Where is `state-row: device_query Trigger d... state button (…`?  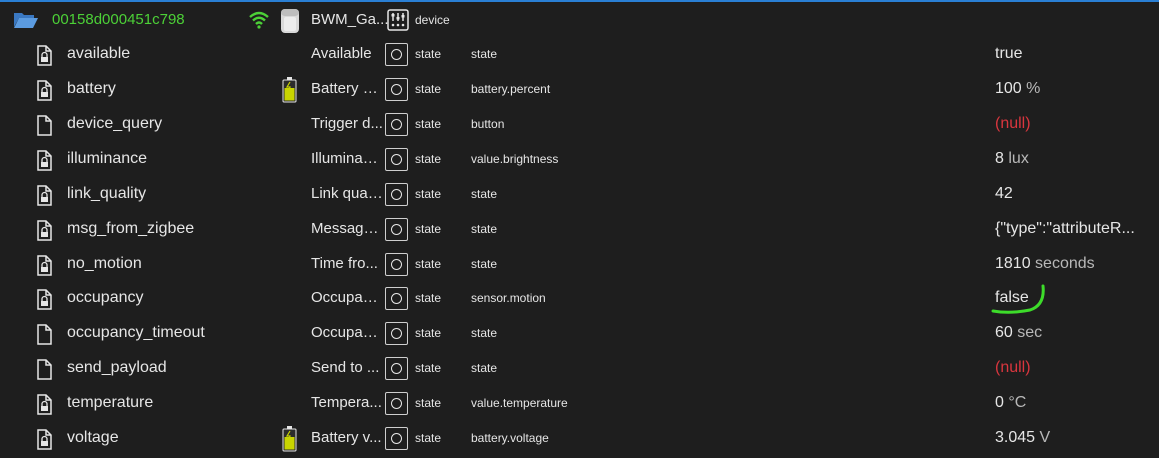
state-row: device_query Trigger d... state button (… is located at coordinates (579, 124).